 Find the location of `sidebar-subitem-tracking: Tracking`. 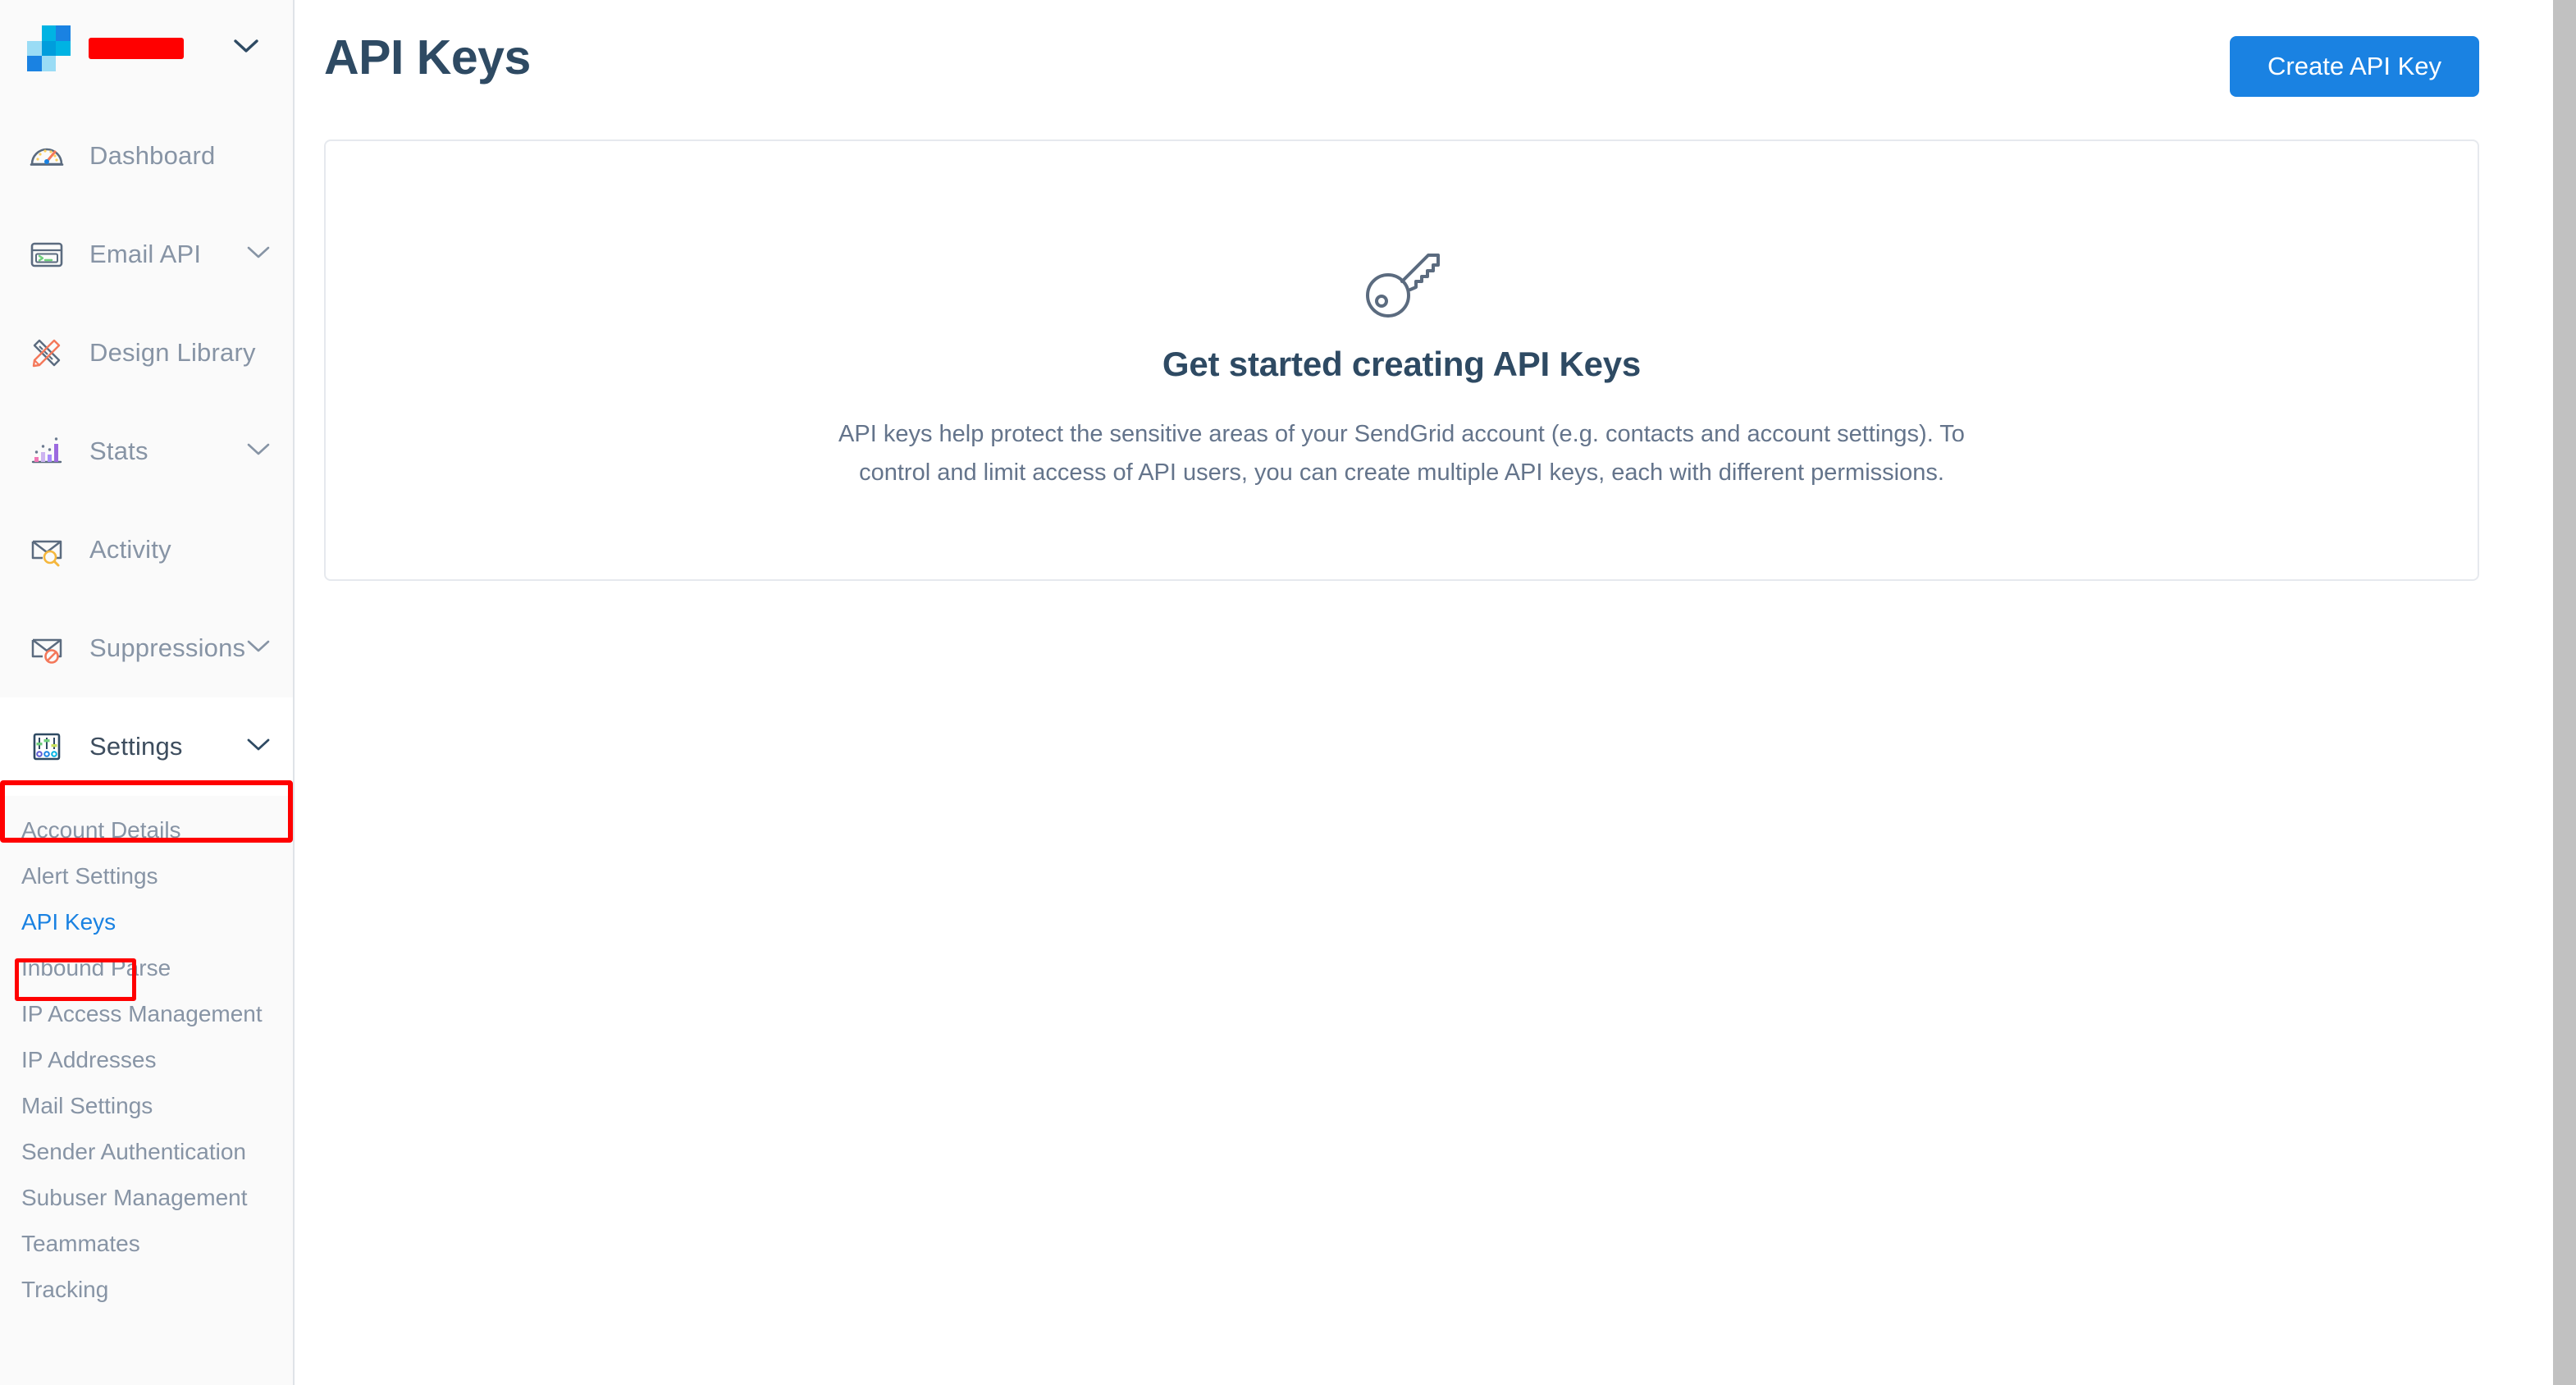

sidebar-subitem-tracking: Tracking is located at coordinates (147, 1290).